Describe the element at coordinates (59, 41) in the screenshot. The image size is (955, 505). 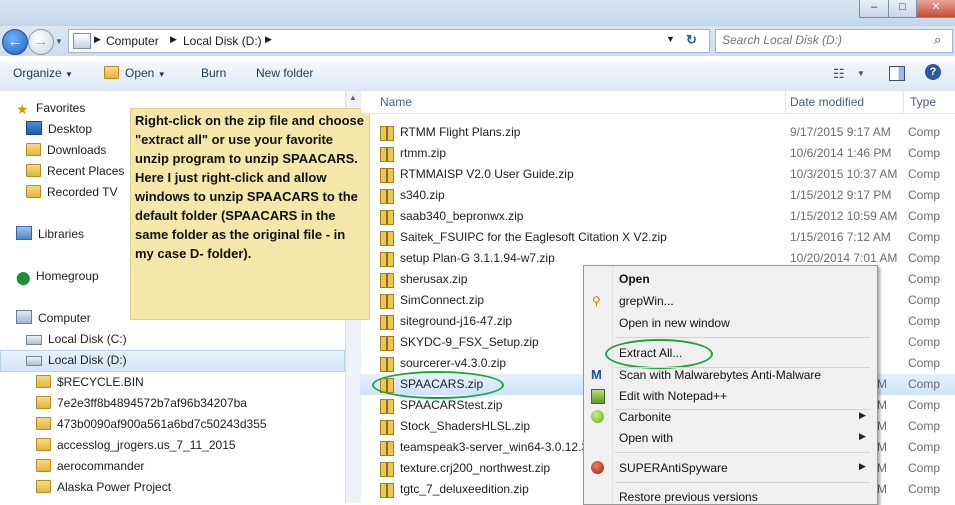
I see `recent-pages-chevron-icon: ▼` at that location.